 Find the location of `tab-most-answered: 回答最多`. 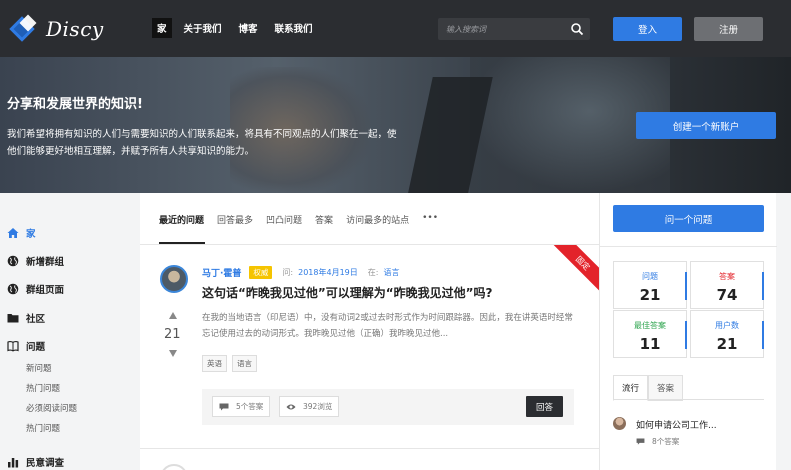

tab-most-answered: 回答最多 is located at coordinates (235, 225).